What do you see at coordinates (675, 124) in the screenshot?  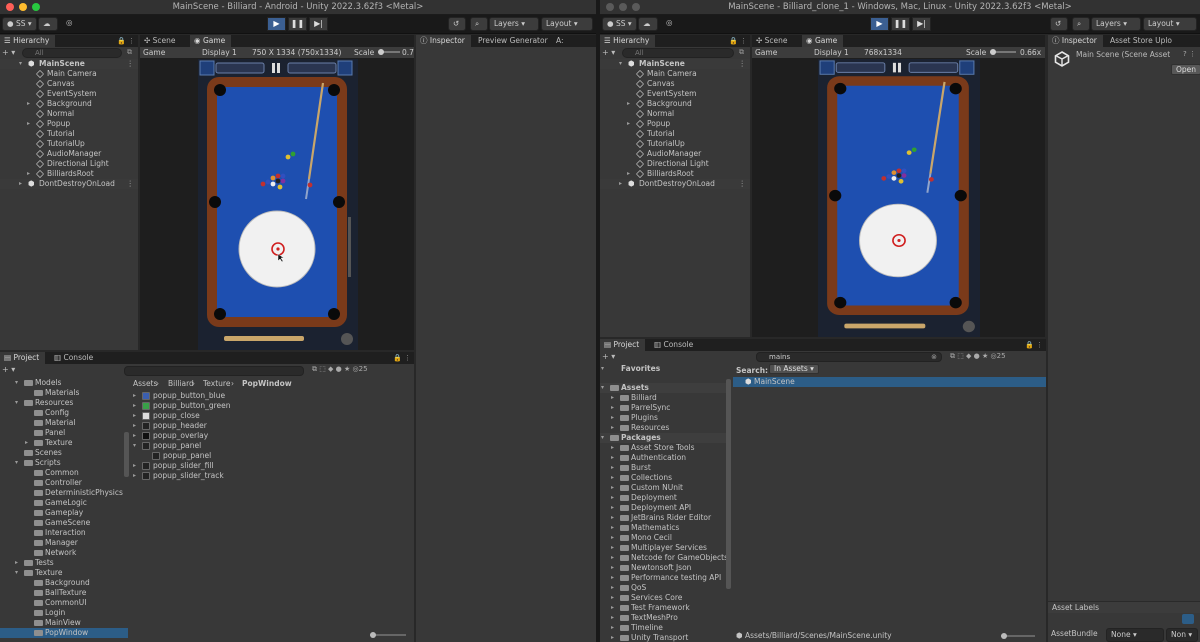 I see `hierarchy-item: ▸ Popup` at bounding box center [675, 124].